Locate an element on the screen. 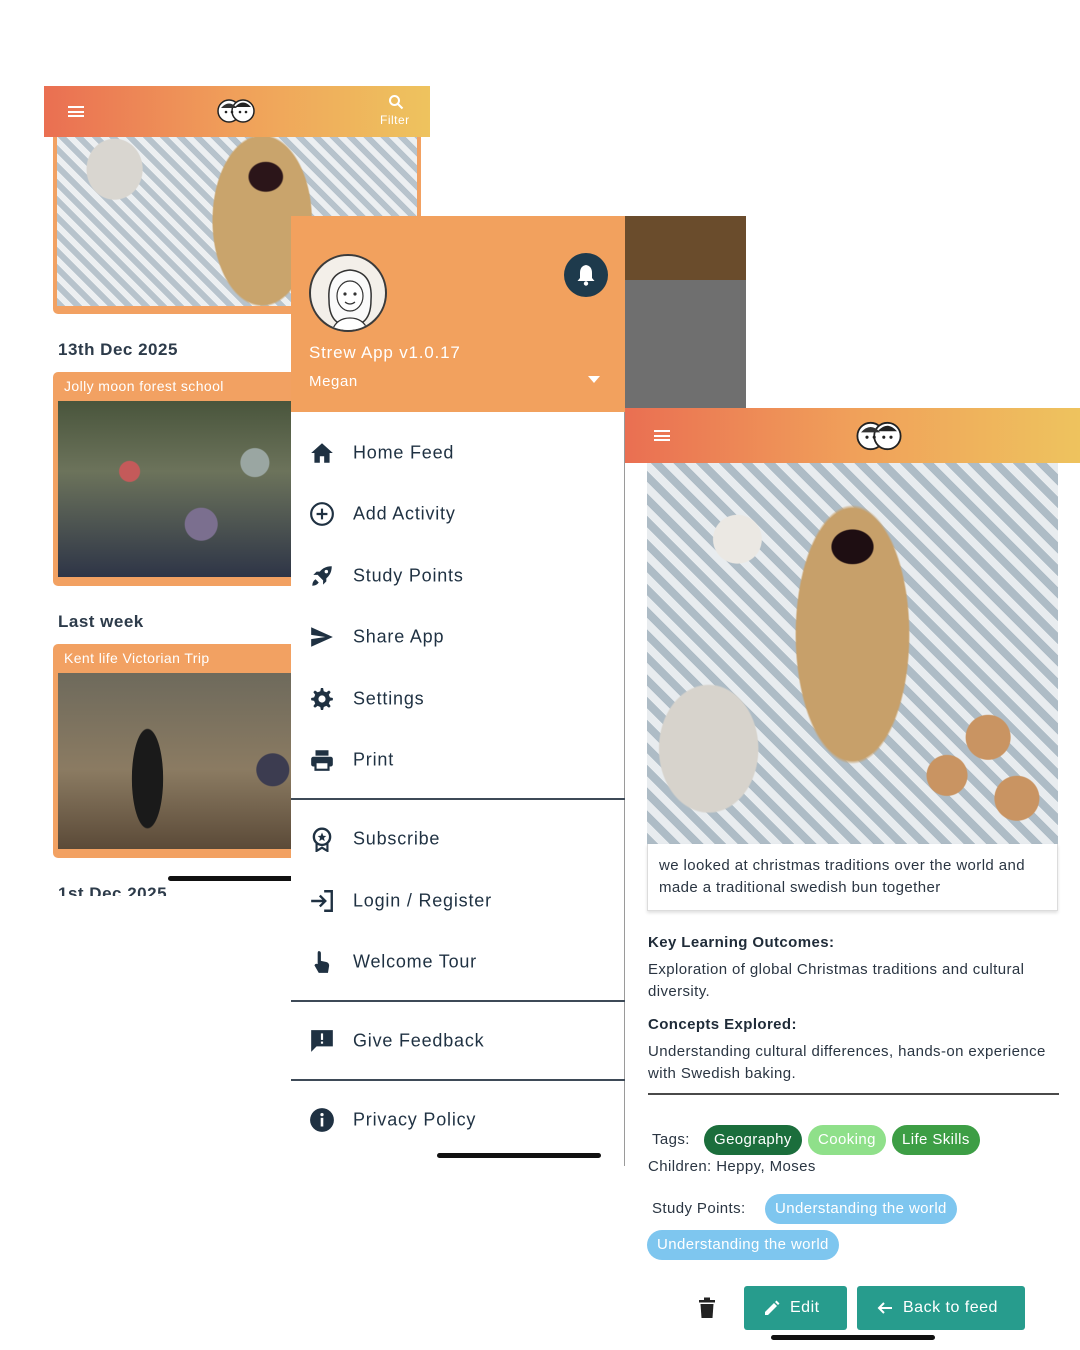 The image size is (1080, 1350). app-bar: Filter is located at coordinates (237, 111).